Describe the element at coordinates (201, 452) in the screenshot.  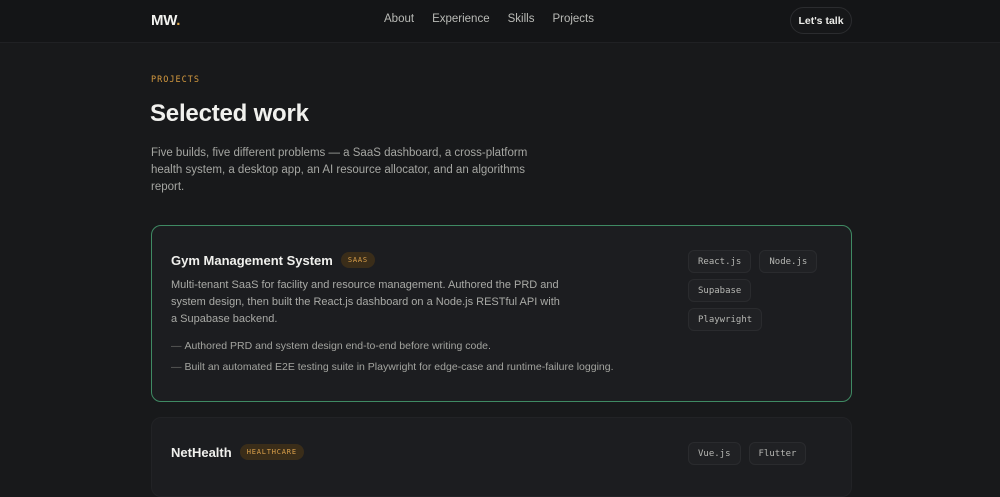
I see `project-title: NetHealth` at that location.